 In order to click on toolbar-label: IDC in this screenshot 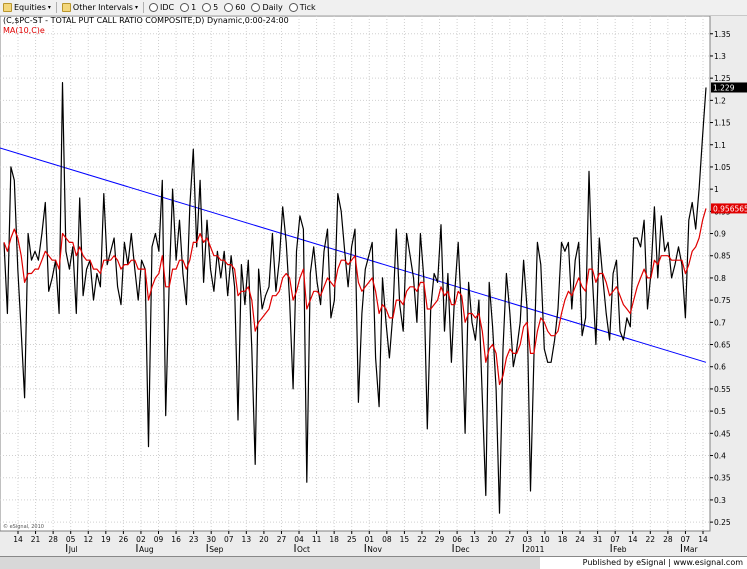, I will do `click(167, 7)`.